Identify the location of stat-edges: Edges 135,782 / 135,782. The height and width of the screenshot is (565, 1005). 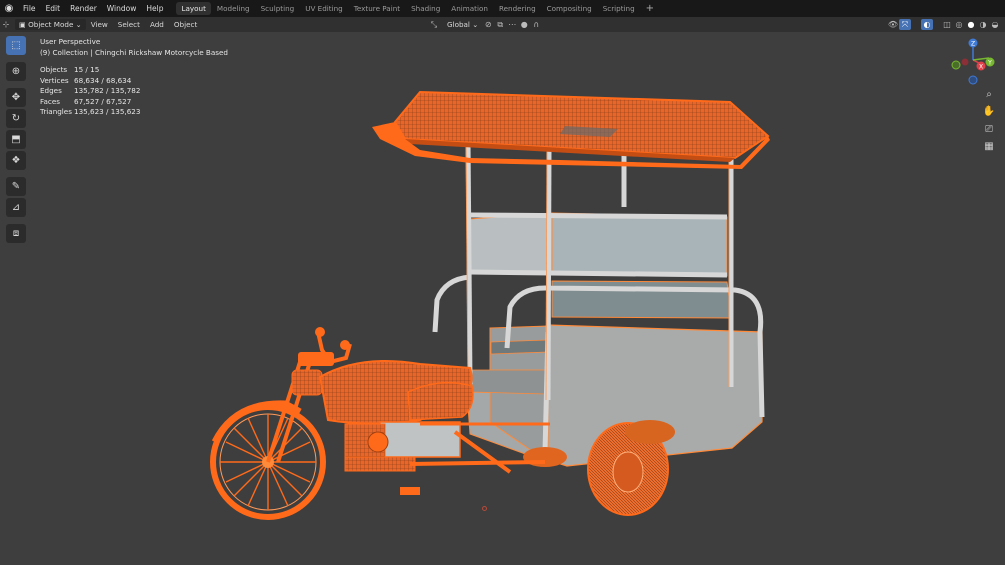
(90, 90).